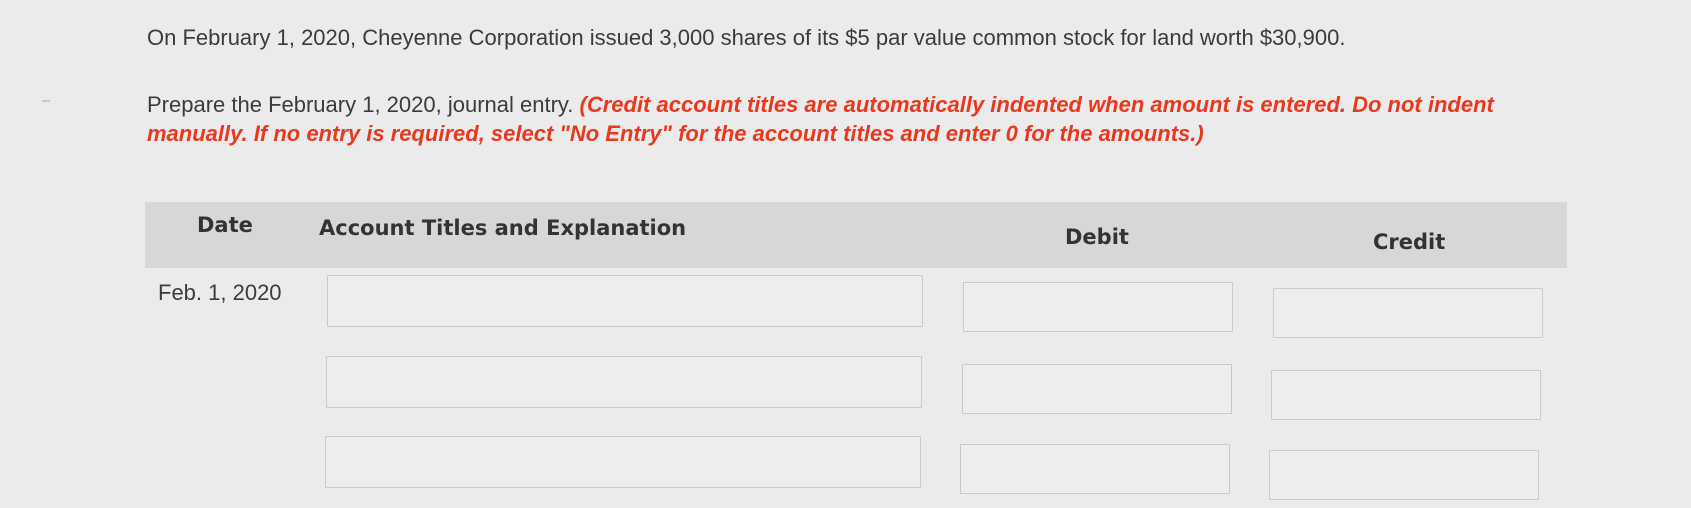 The image size is (1691, 508). I want to click on debit-column-header: Debit, so click(1097, 237).